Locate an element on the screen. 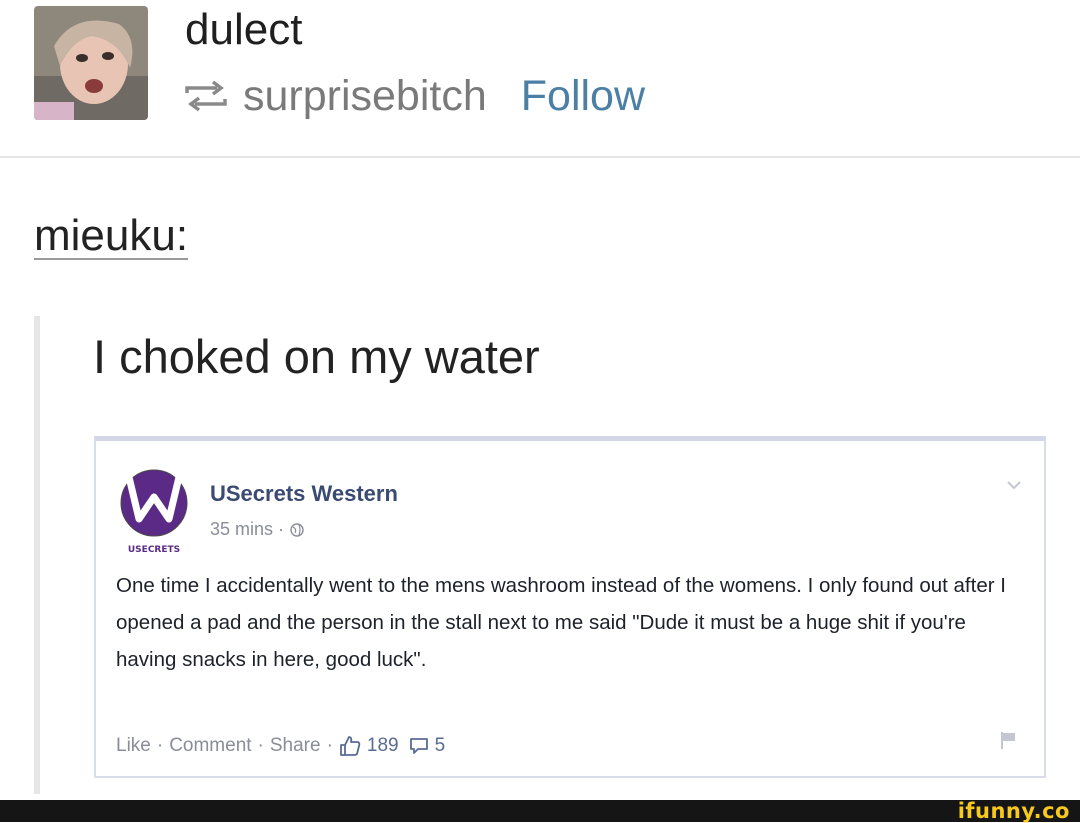  flag-icon is located at coordinates (1008, 740).